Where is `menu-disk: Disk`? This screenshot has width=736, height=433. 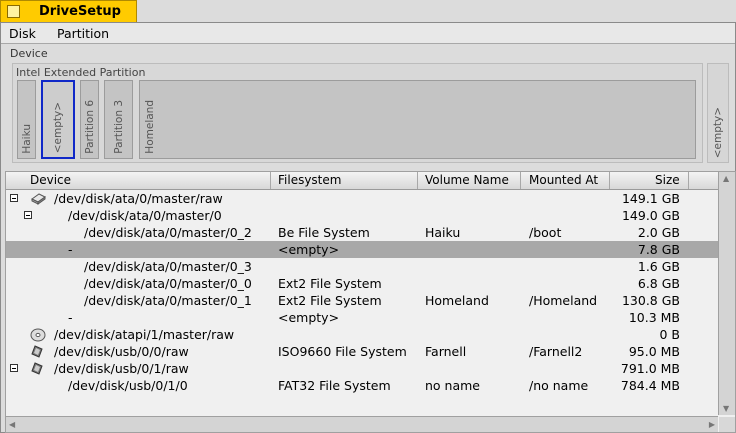
menu-disk: Disk is located at coordinates (22, 33).